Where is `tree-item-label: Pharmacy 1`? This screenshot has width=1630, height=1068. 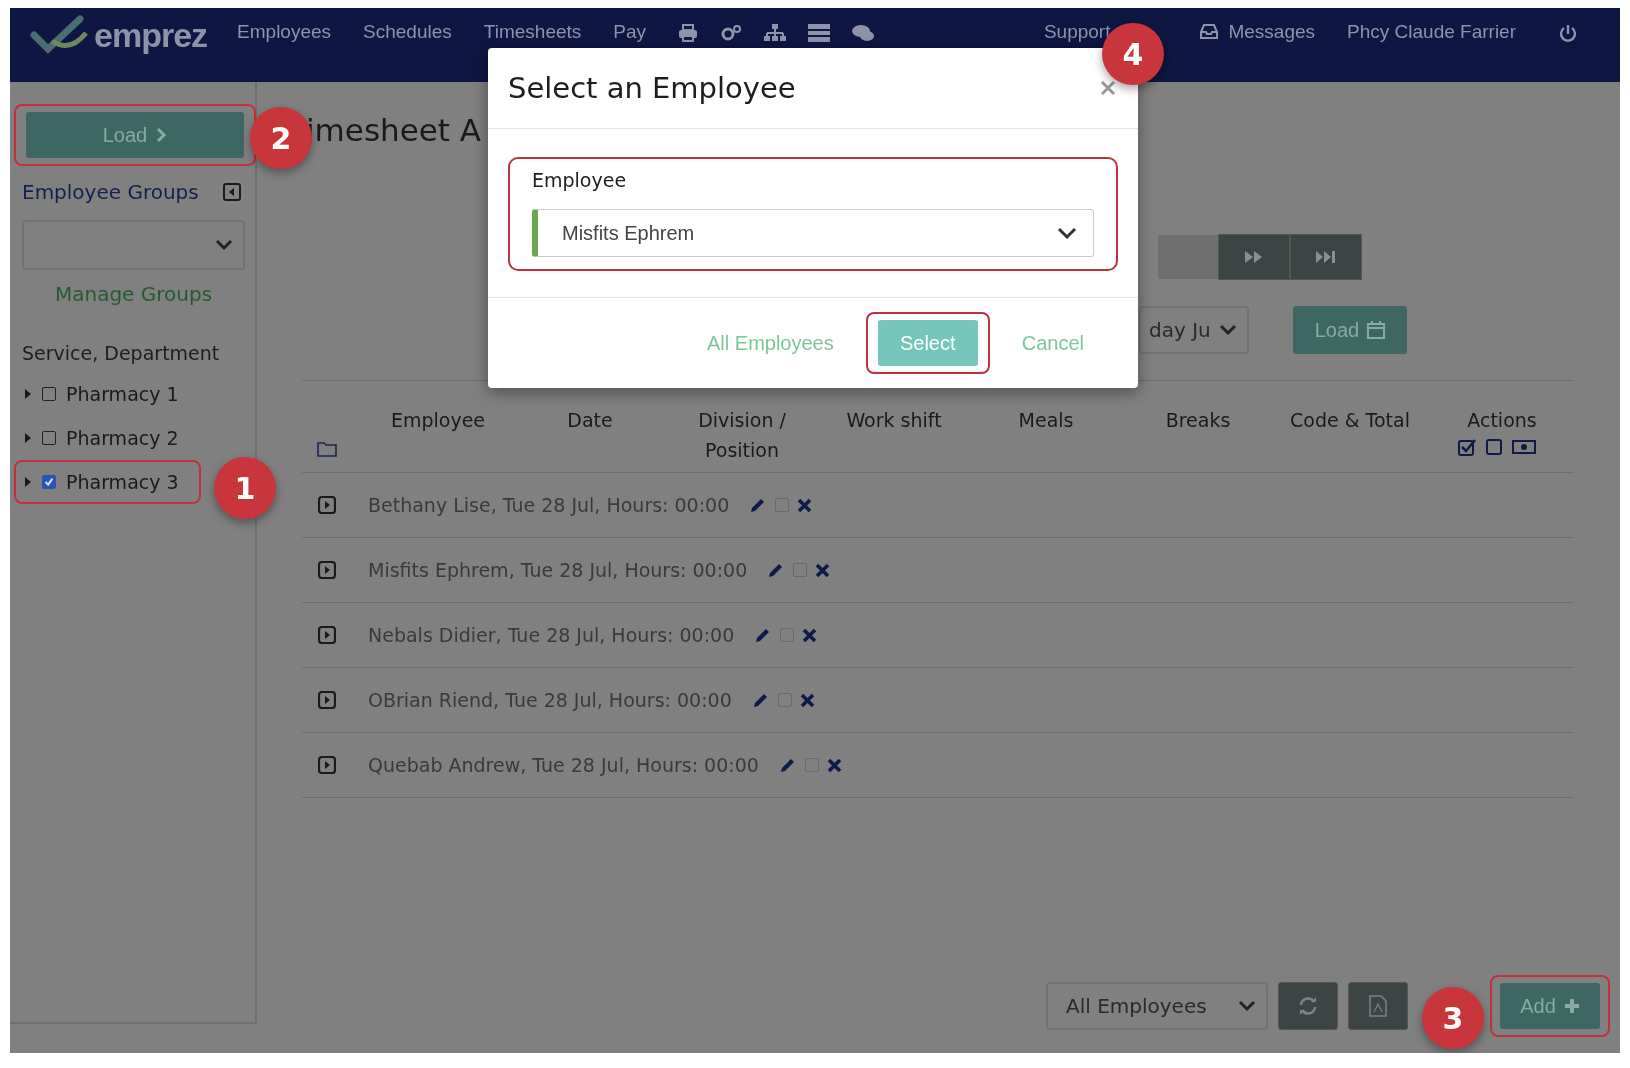
tree-item-label: Pharmacy 1 is located at coordinates (122, 394).